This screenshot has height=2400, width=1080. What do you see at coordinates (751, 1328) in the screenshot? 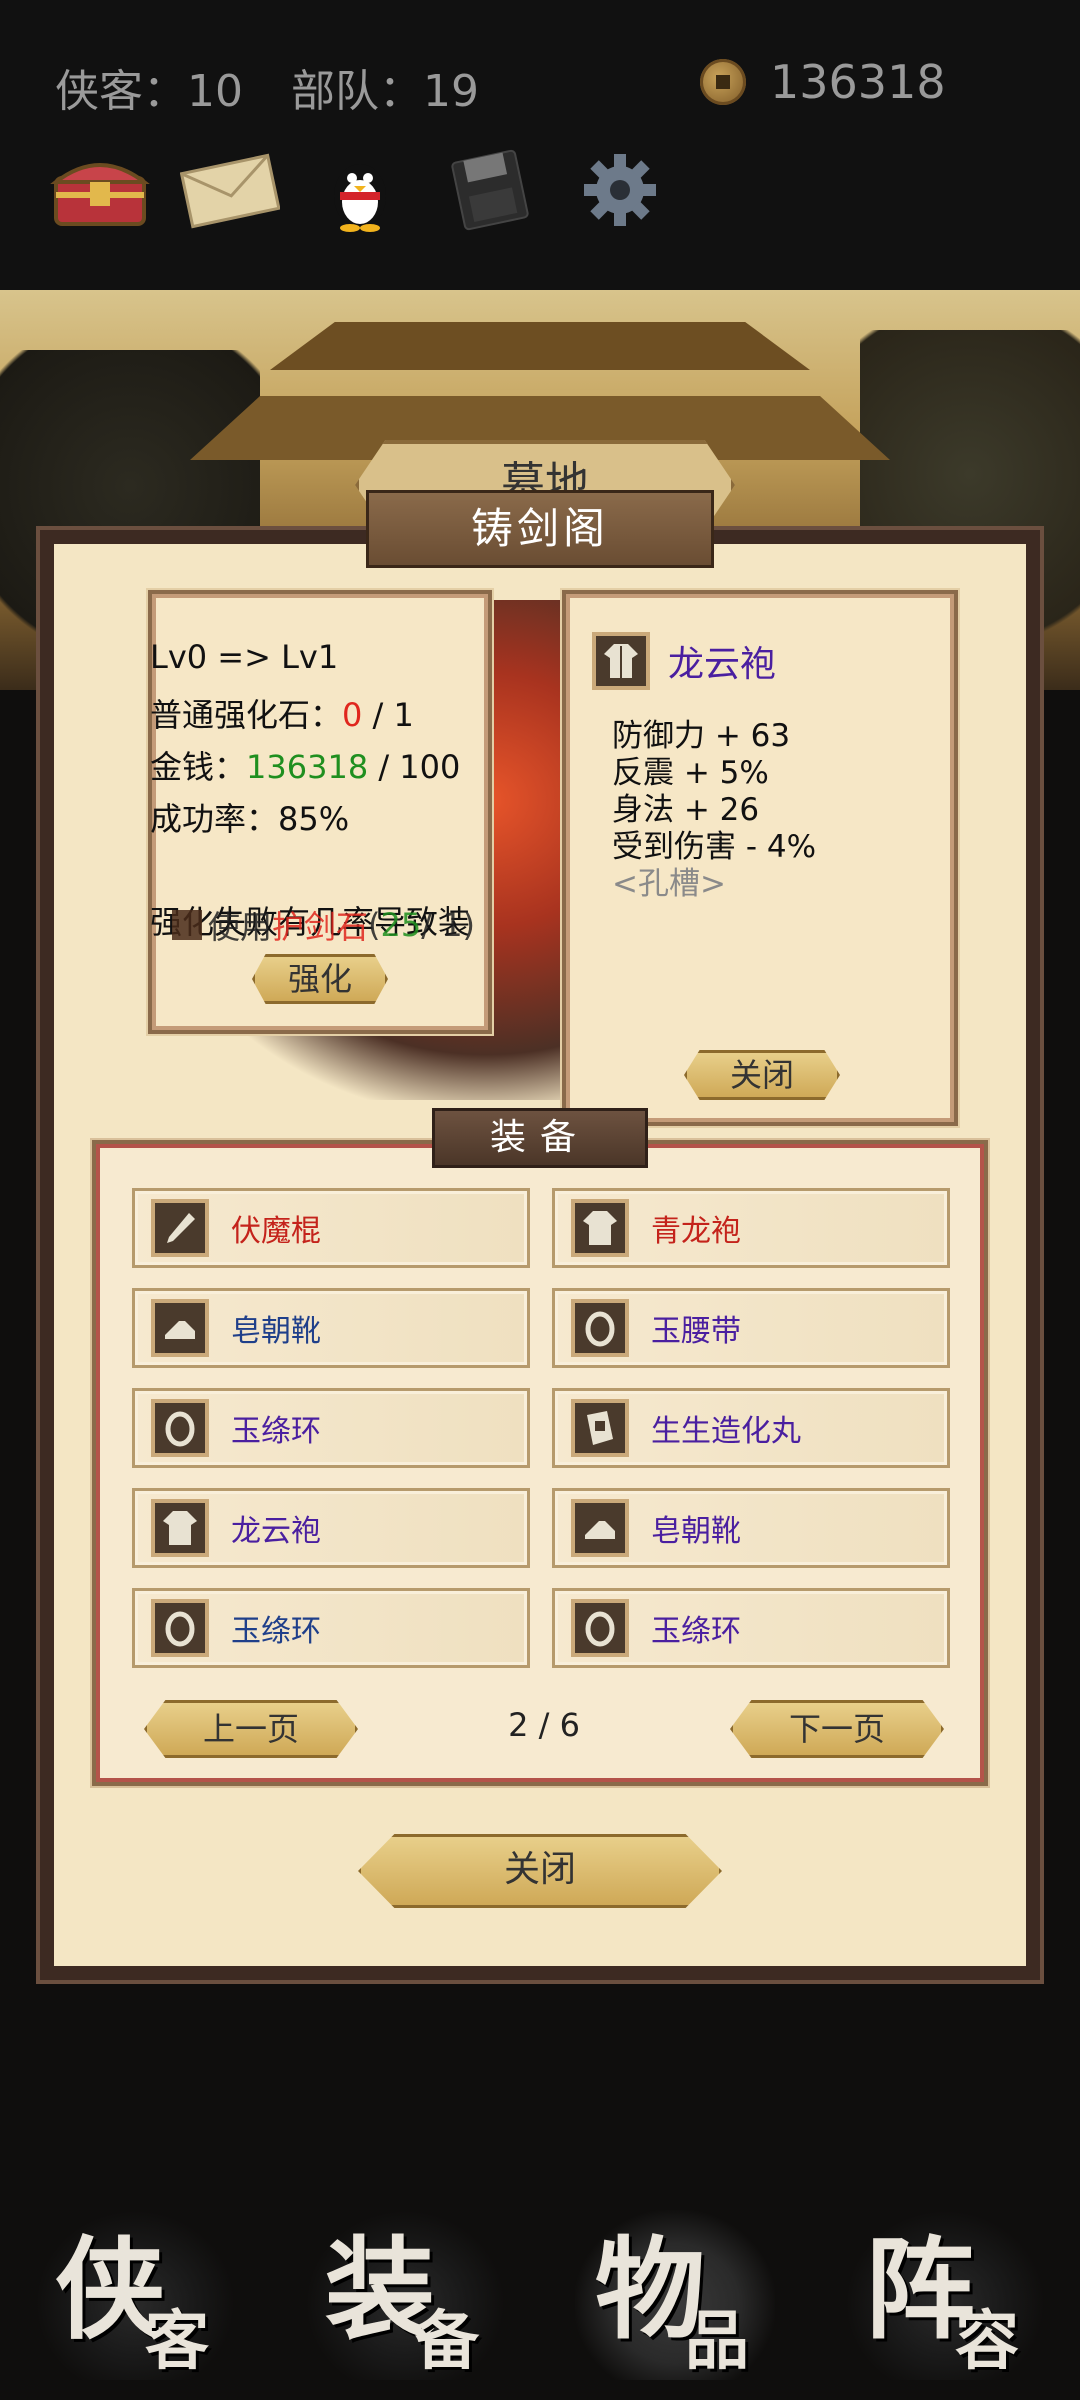
I see `equip-slot: 玉腰带` at bounding box center [751, 1328].